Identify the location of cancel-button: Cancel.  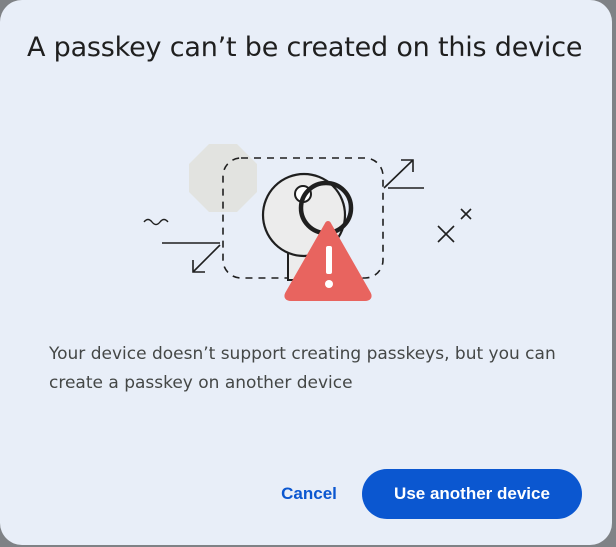
(309, 494).